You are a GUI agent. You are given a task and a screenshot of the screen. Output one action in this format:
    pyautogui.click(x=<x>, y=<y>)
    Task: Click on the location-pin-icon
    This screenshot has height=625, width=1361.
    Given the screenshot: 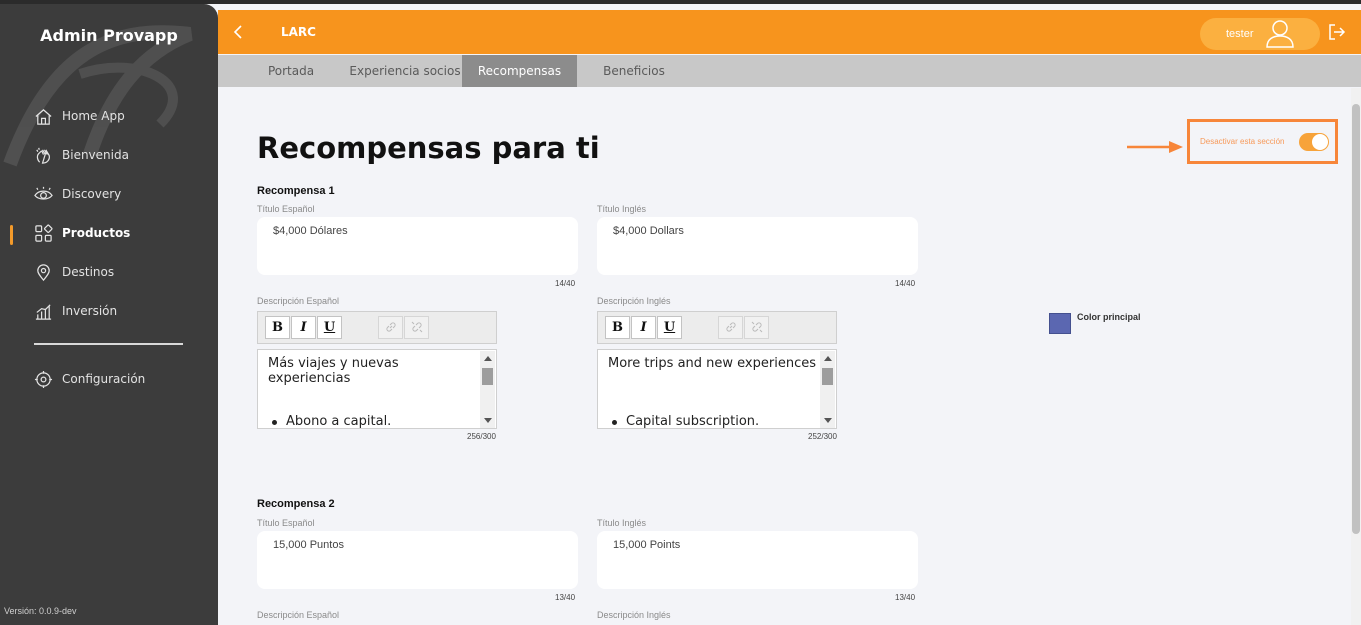 What is the action you would take?
    pyautogui.click(x=43, y=272)
    